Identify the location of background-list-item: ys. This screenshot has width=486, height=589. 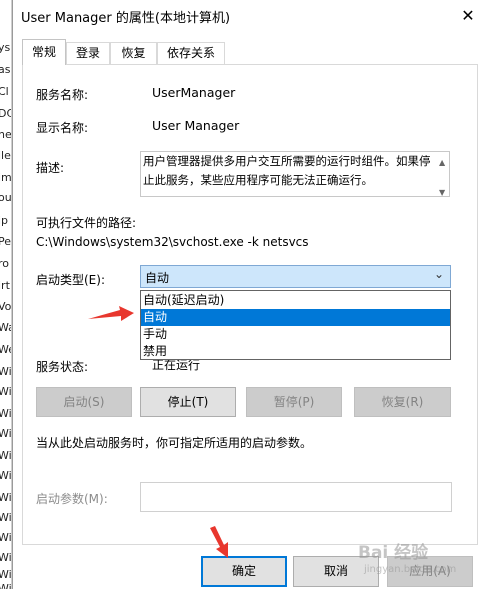
(5, 47).